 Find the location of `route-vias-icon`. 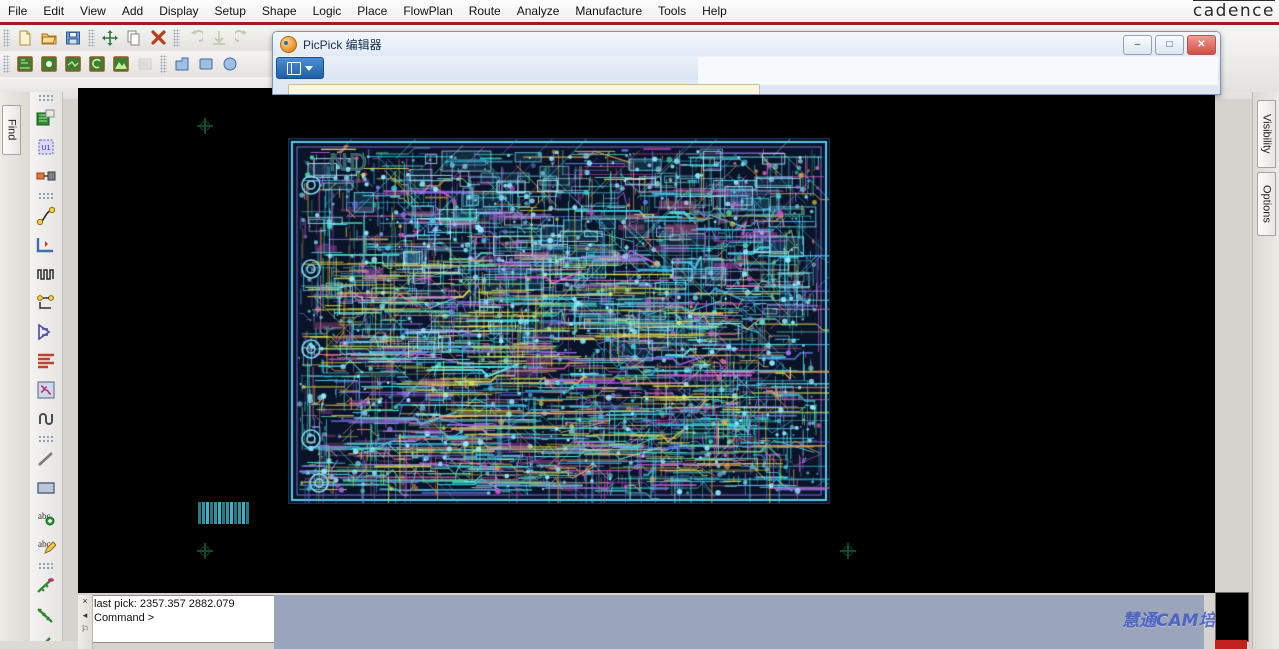

route-vias-icon is located at coordinates (46, 419).